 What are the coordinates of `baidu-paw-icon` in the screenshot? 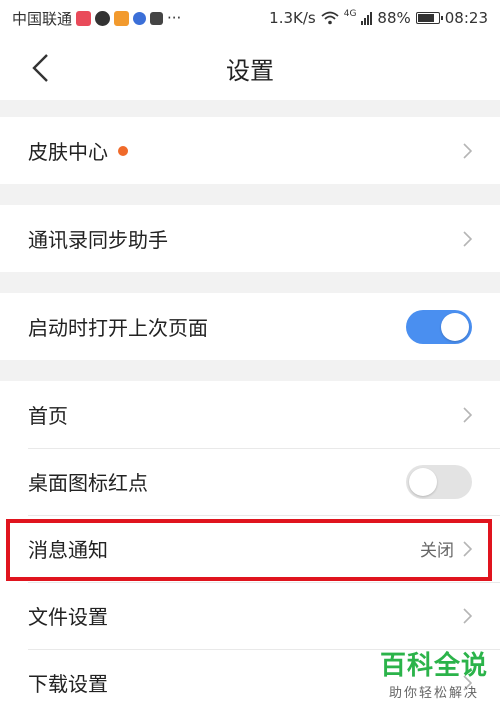 It's located at (140, 18).